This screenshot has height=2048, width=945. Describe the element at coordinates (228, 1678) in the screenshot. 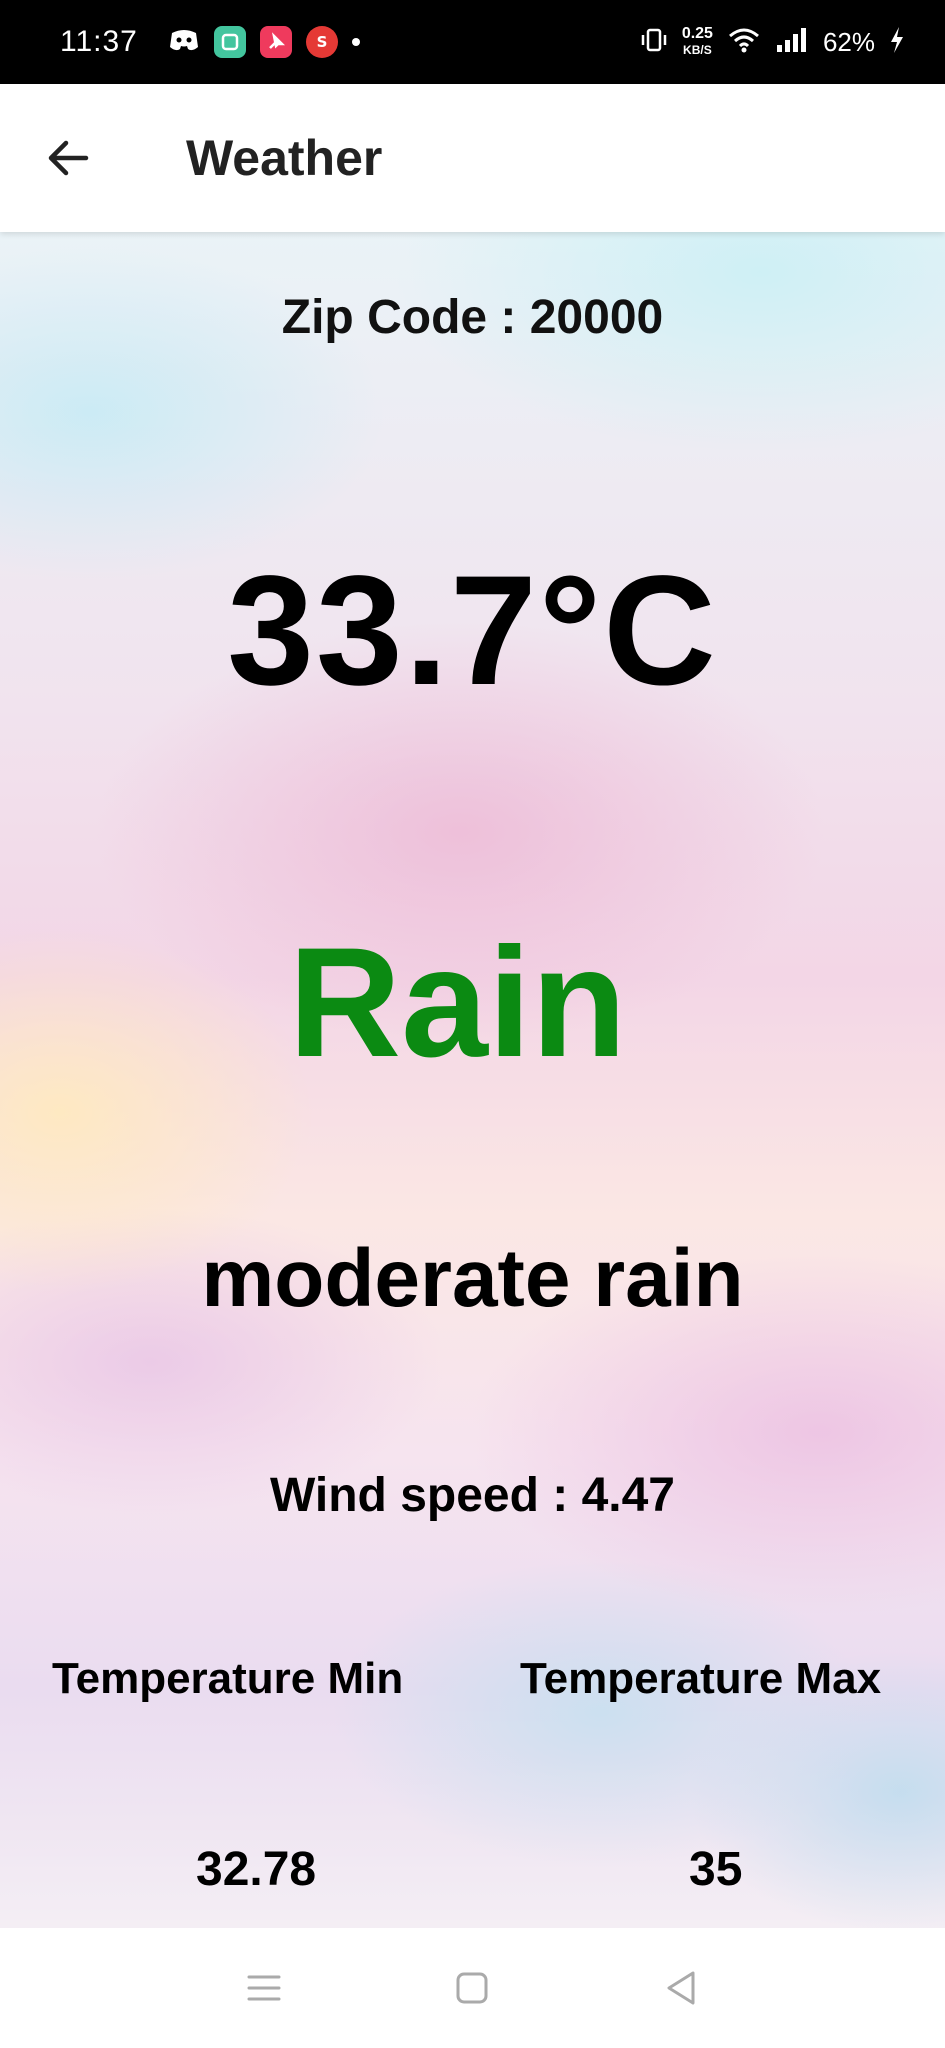

I see `temp-min-label: Temperature Min` at that location.